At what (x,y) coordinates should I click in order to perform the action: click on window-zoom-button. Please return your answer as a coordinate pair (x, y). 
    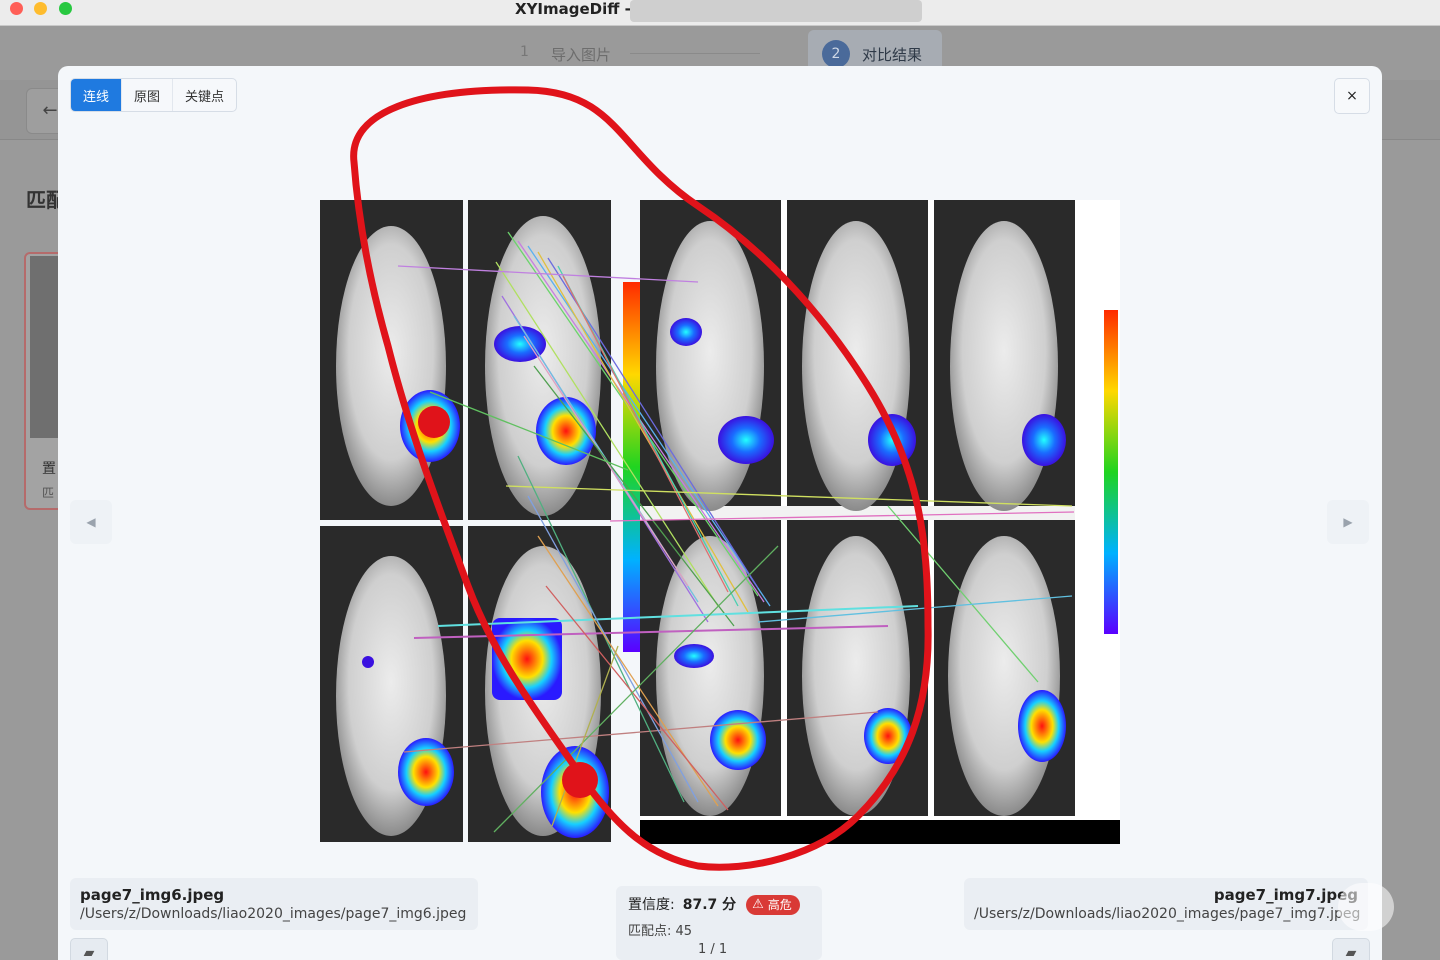
    Looking at the image, I should click on (65, 8).